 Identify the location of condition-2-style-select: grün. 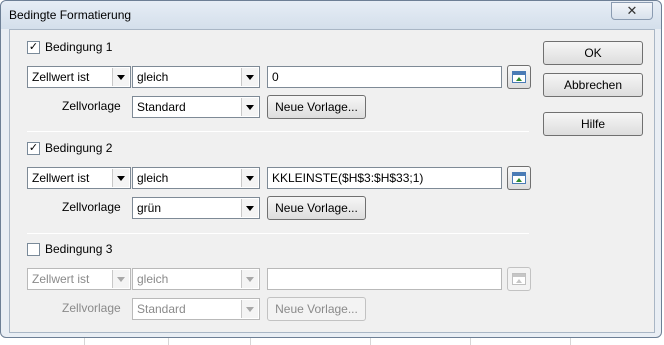
(196, 208).